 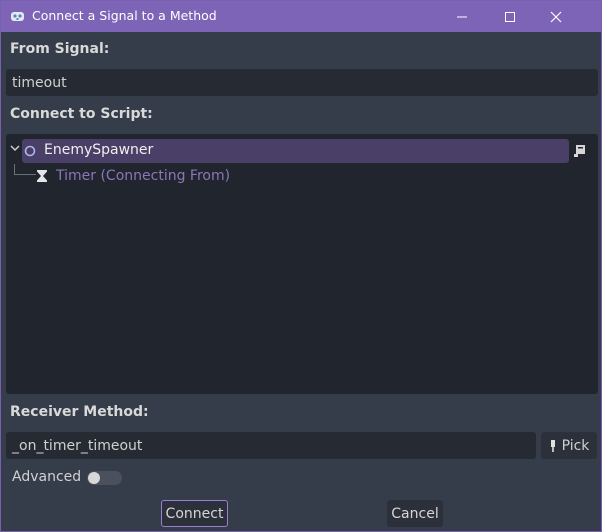 I want to click on pick-button: Pick, so click(x=569, y=445).